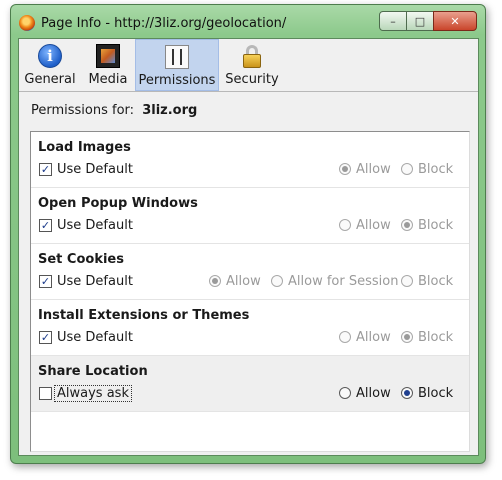 The image size is (502, 480). I want to click on section-title: Share Location, so click(93, 371).